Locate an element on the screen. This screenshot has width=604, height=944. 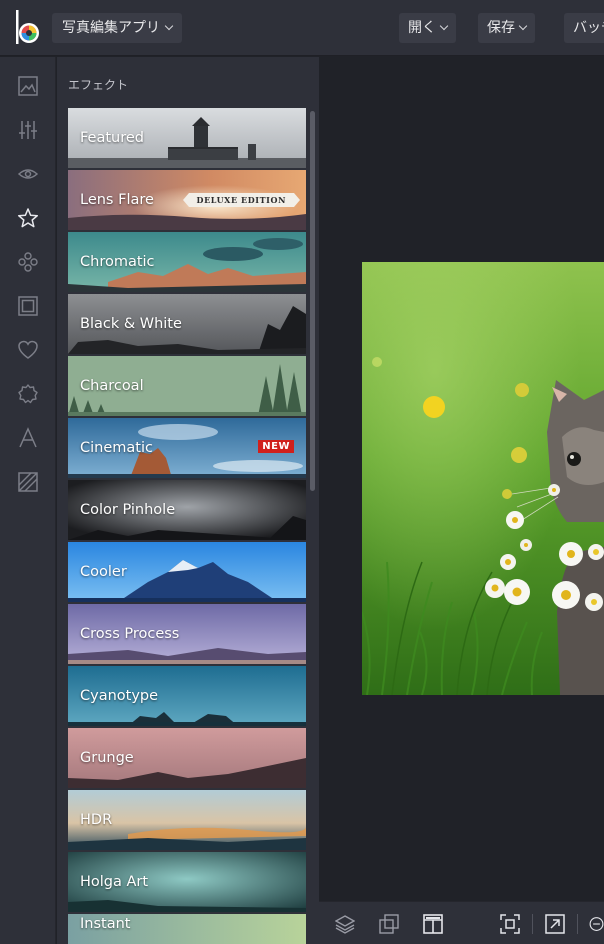
effect-label: Charcoal is located at coordinates (112, 386).